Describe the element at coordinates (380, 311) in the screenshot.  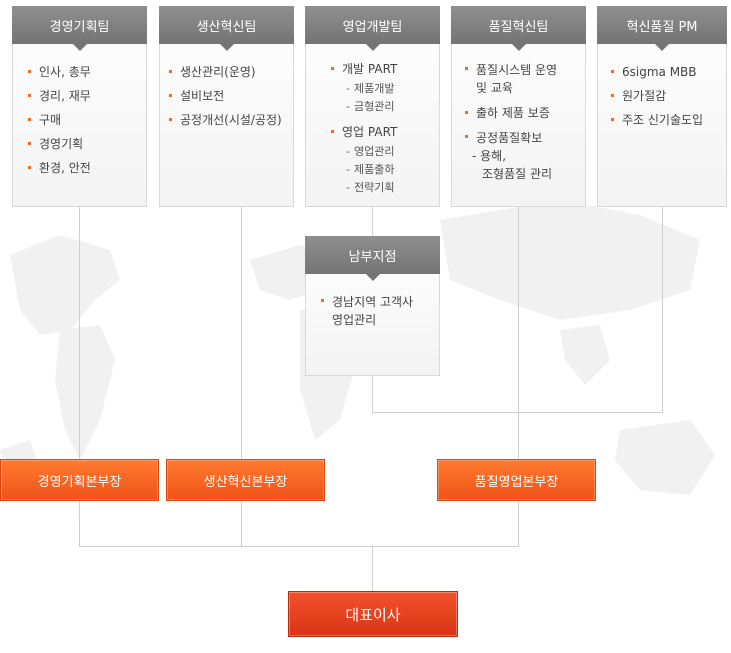
I see `duty-item: 경남지역 고객사 영업관리` at that location.